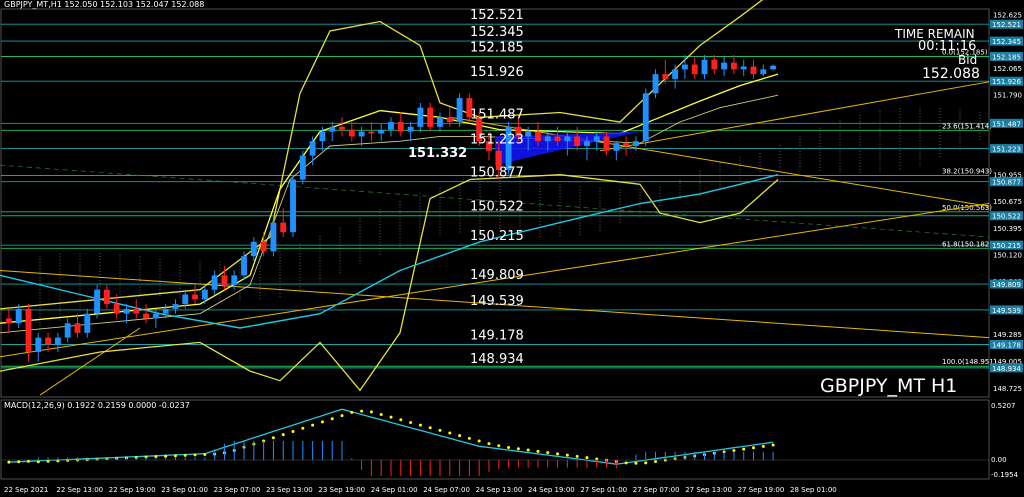  Describe the element at coordinates (497, 47) in the screenshot. I see `level-label: 152.185` at that location.